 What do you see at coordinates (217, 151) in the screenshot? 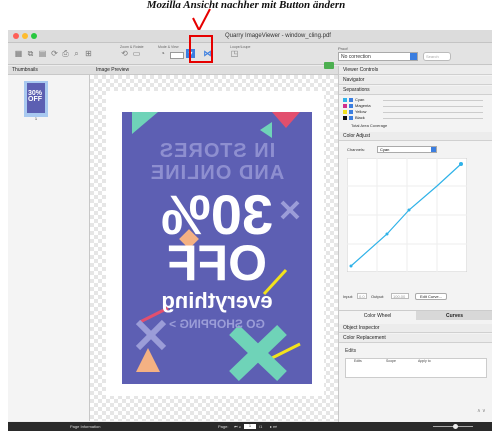
I see `poster-line1: IN STORES` at bounding box center [217, 151].